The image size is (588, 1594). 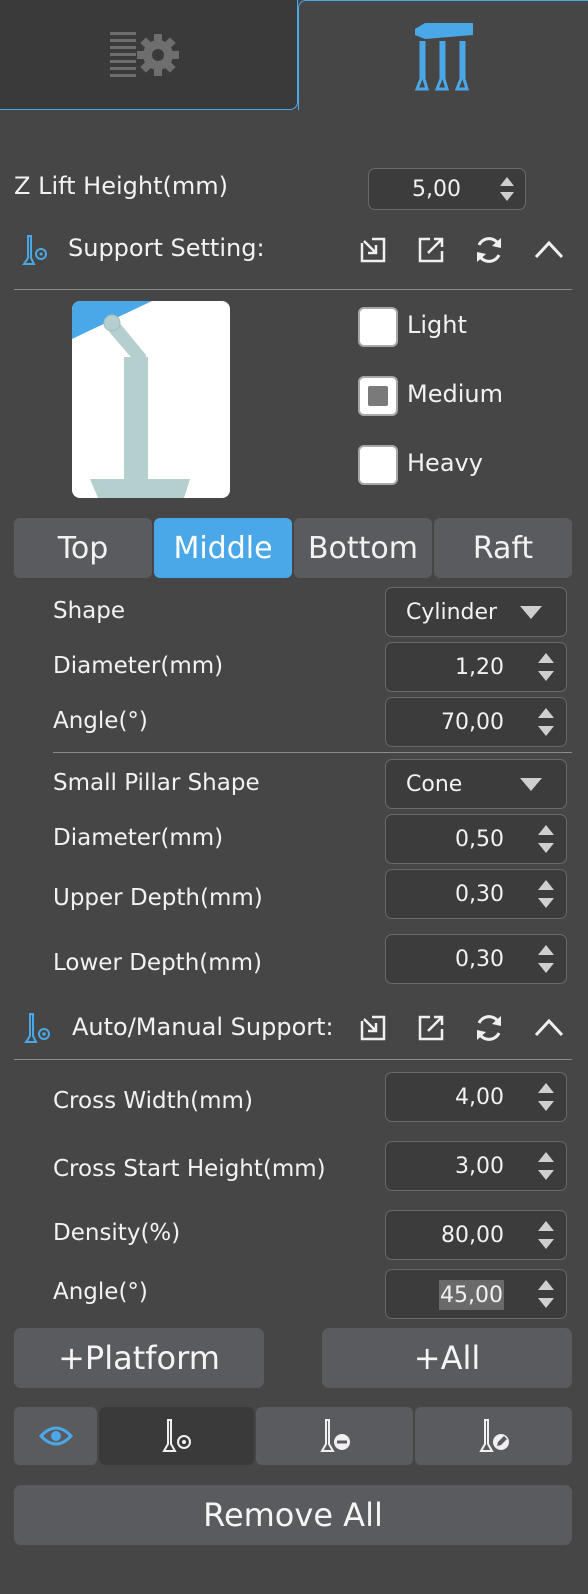 What do you see at coordinates (455, 394) in the screenshot?
I see `medium-label: Medium` at bounding box center [455, 394].